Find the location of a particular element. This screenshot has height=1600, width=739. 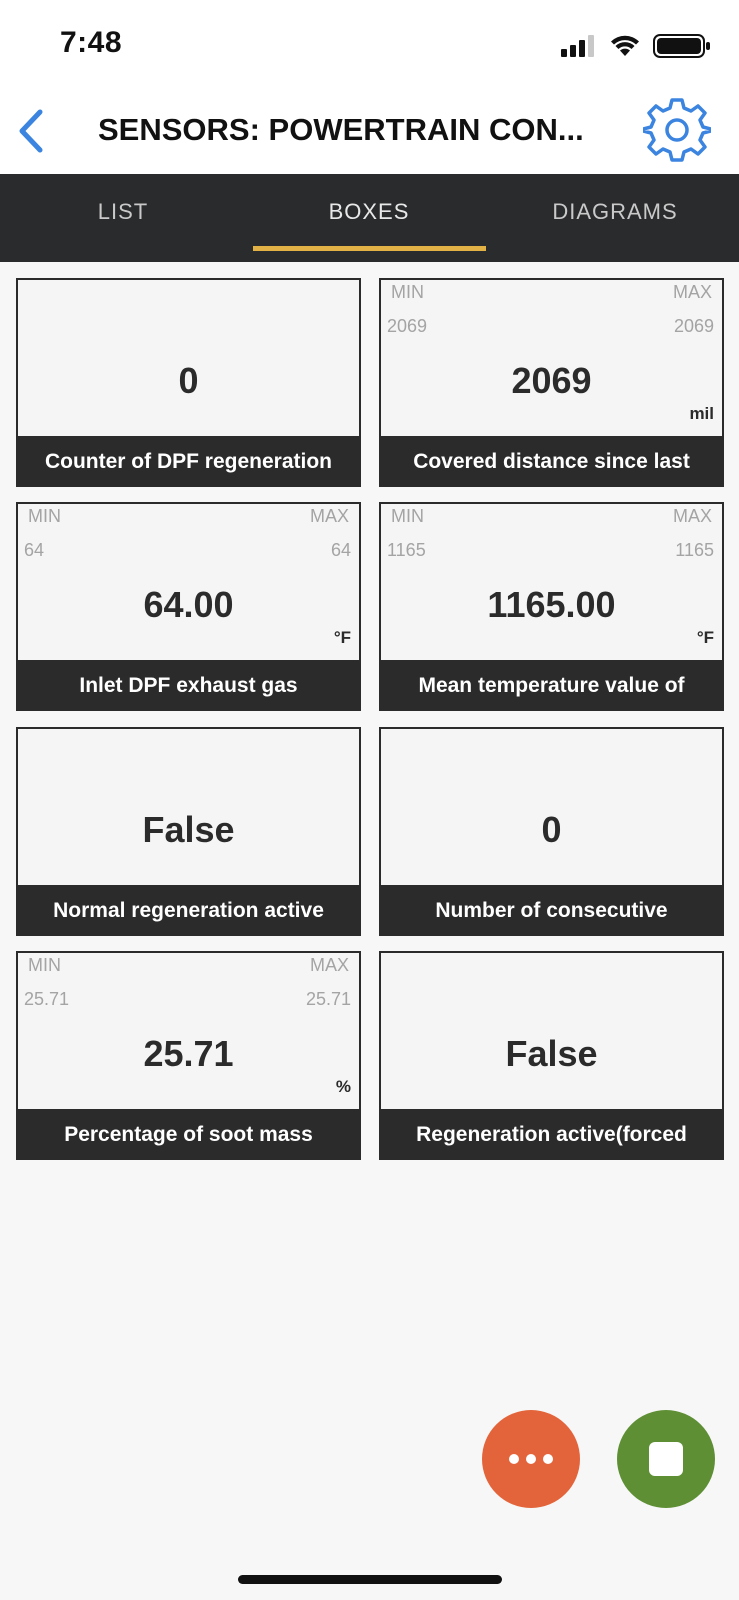

max-value: 64 is located at coordinates (340, 550).